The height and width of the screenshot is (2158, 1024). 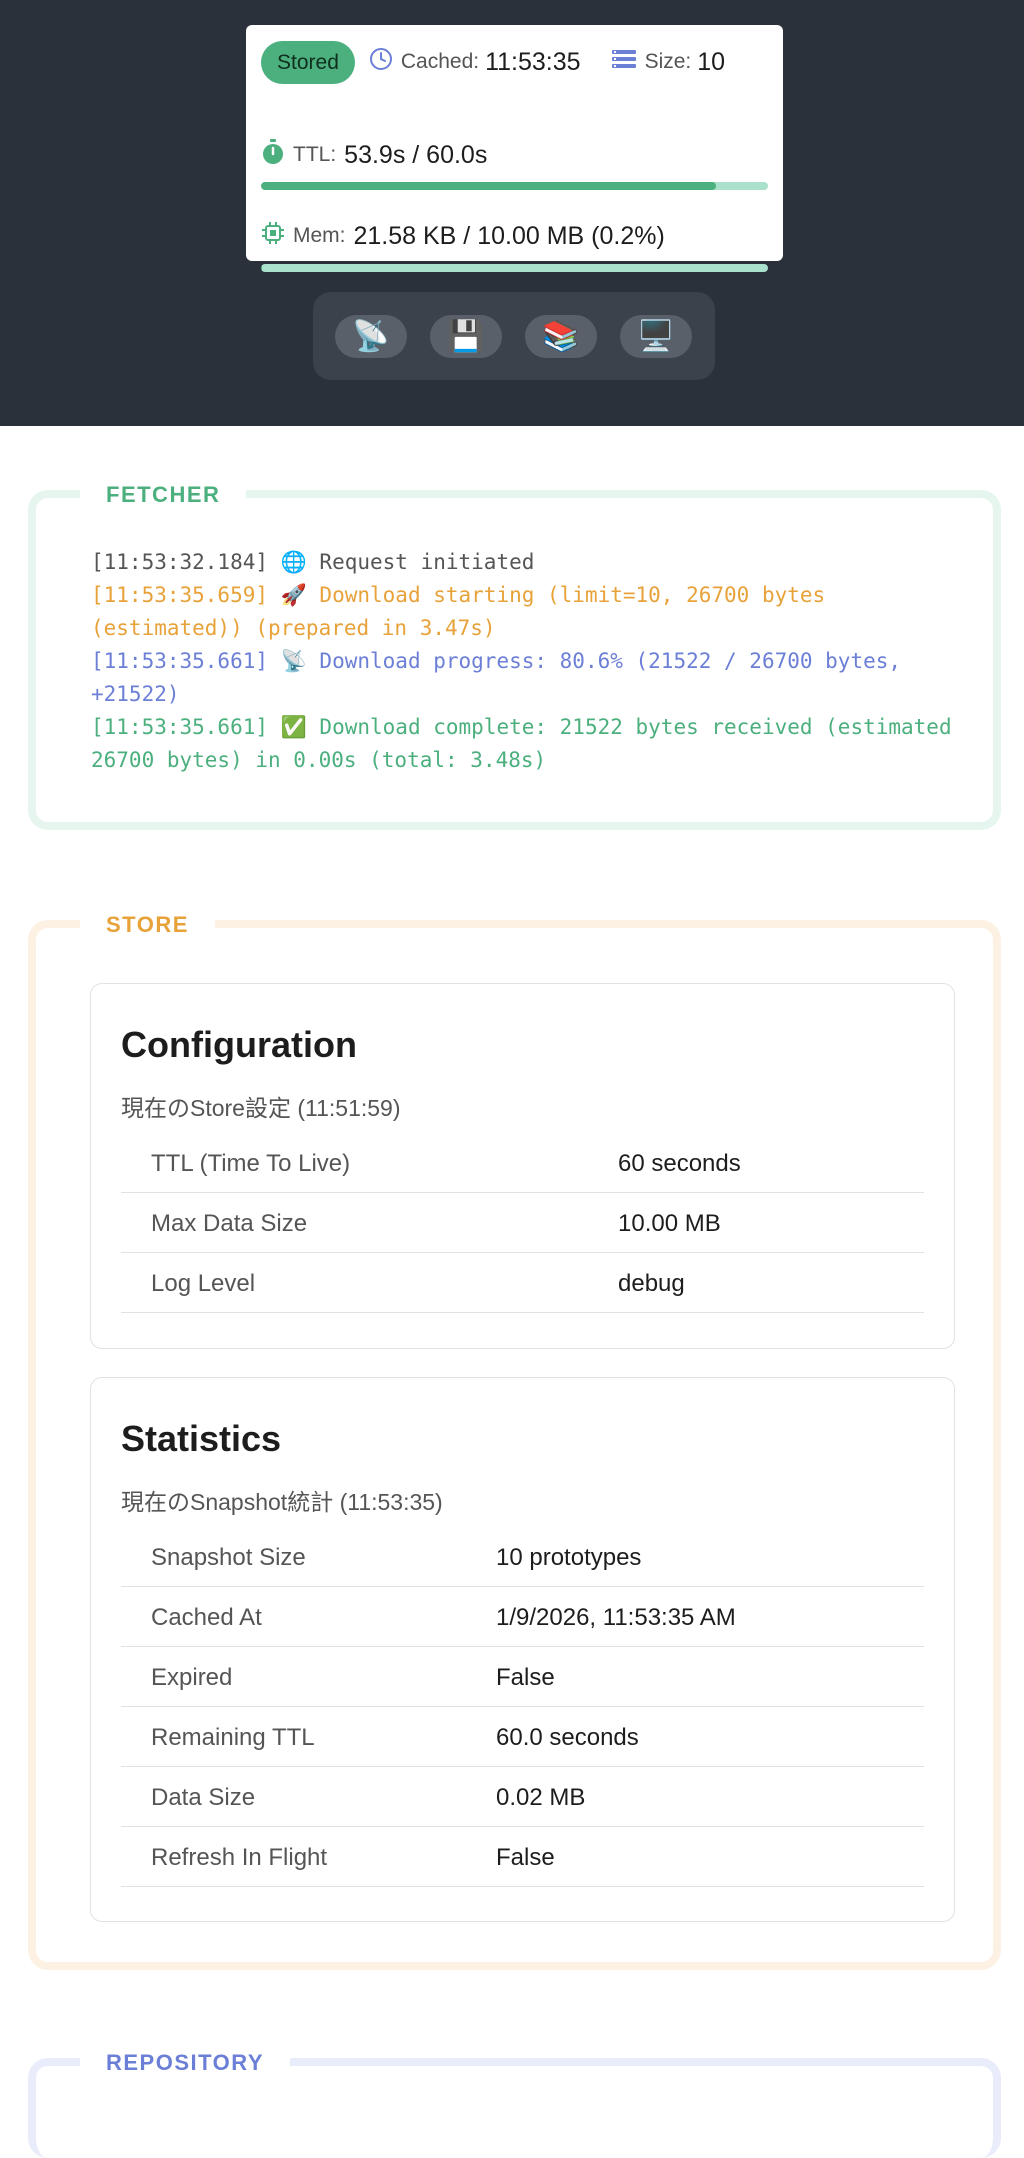 I want to click on row-value: debug, so click(x=651, y=1283).